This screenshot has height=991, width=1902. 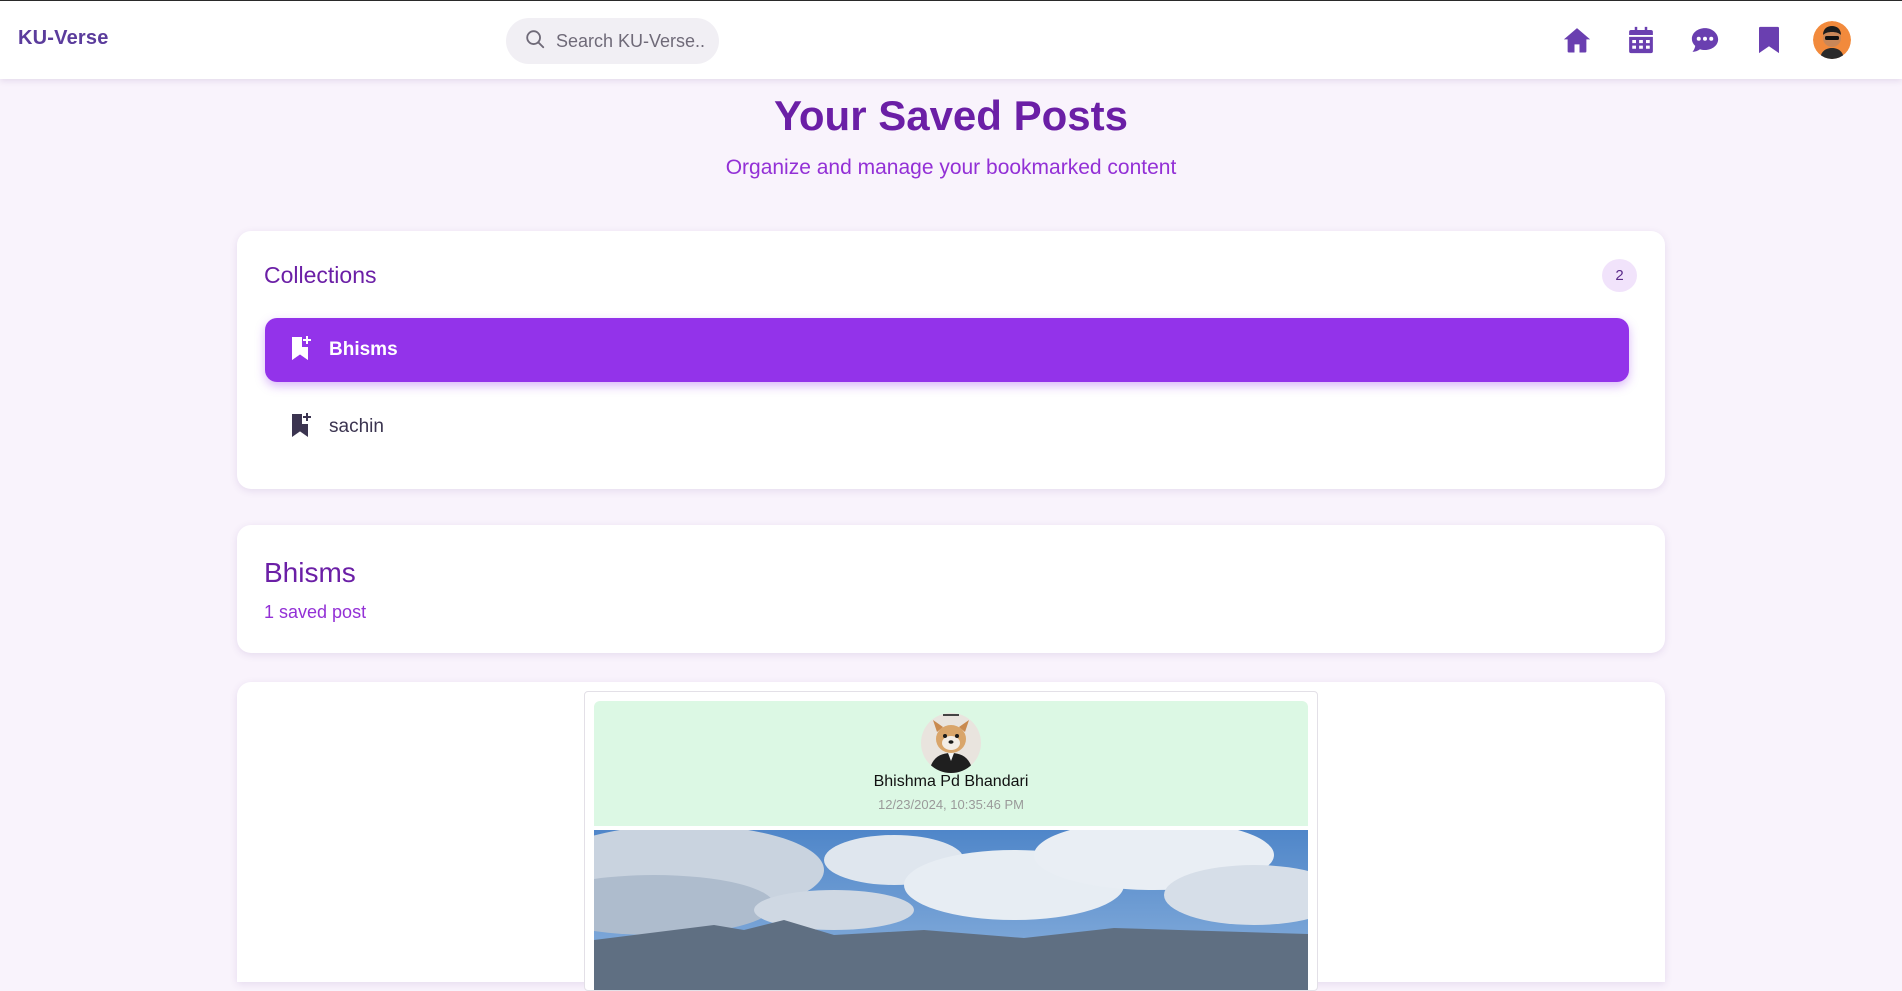 What do you see at coordinates (950, 804) in the screenshot?
I see `post-timestamp: 12/23/2024, 10:35:46 PM` at bounding box center [950, 804].